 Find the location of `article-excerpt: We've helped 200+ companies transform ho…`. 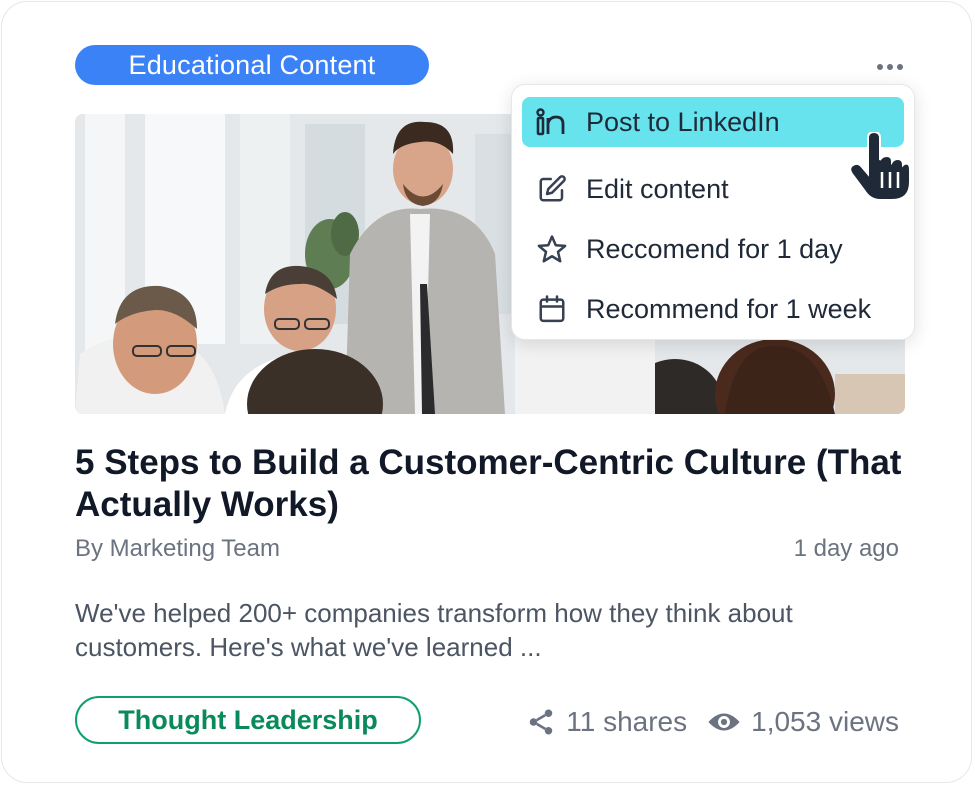

article-excerpt: We've helped 200+ companies transform ho… is located at coordinates (434, 630).